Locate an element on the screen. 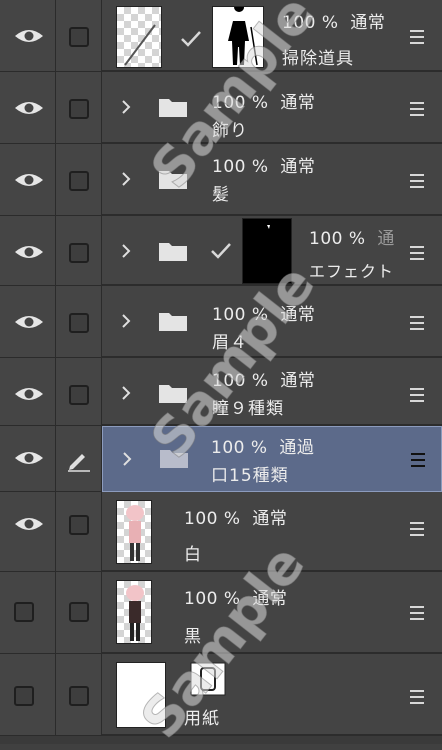 This screenshot has height=750, width=442. layer-name: 髪 is located at coordinates (221, 195).